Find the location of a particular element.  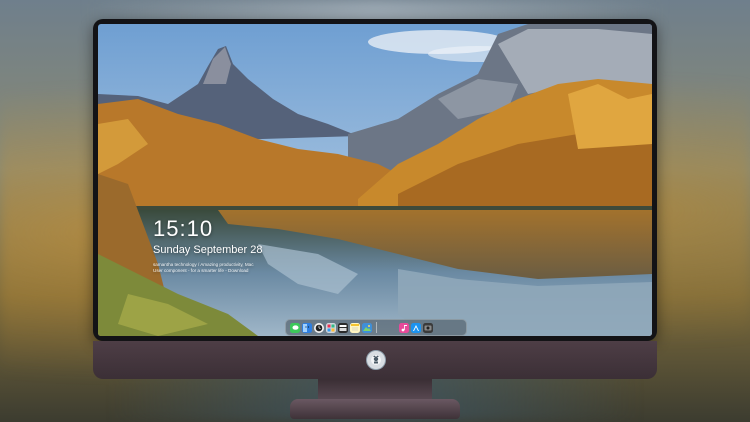

photos-icon is located at coordinates (367, 327).